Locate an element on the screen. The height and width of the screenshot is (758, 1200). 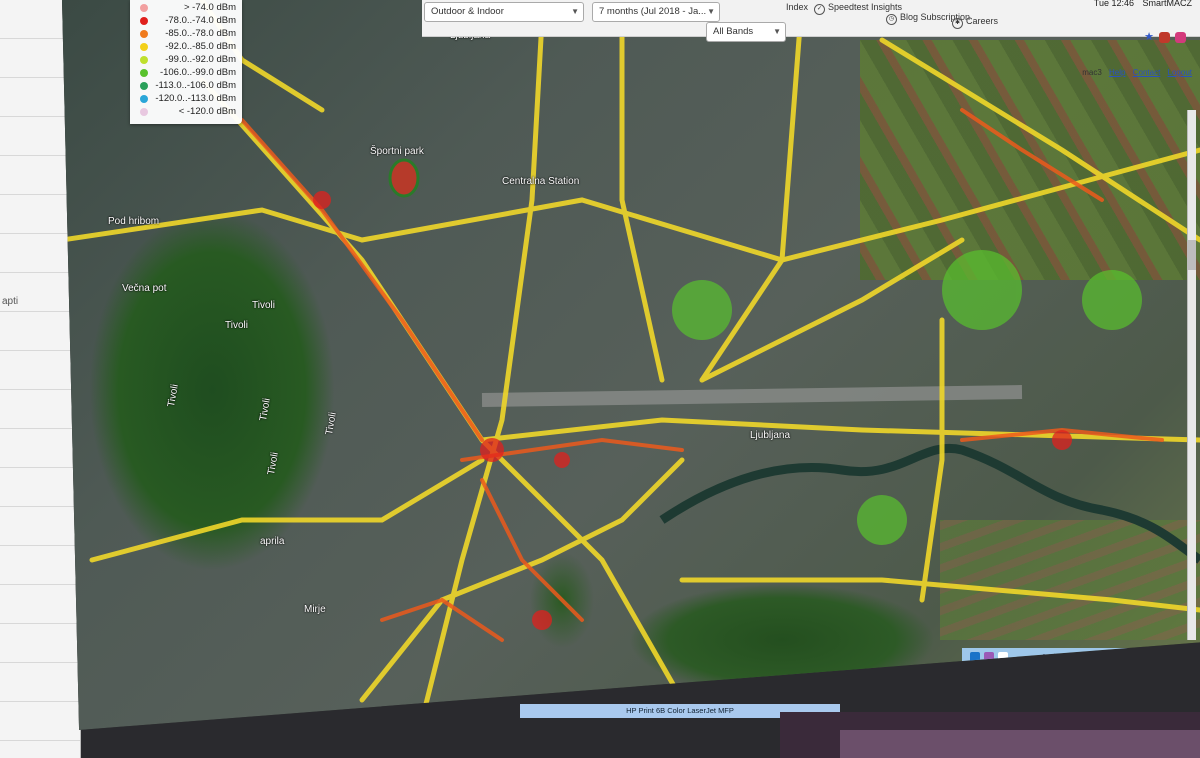
legend-label: -85.0..-78.0 dBm is located at coordinates (200, 33).